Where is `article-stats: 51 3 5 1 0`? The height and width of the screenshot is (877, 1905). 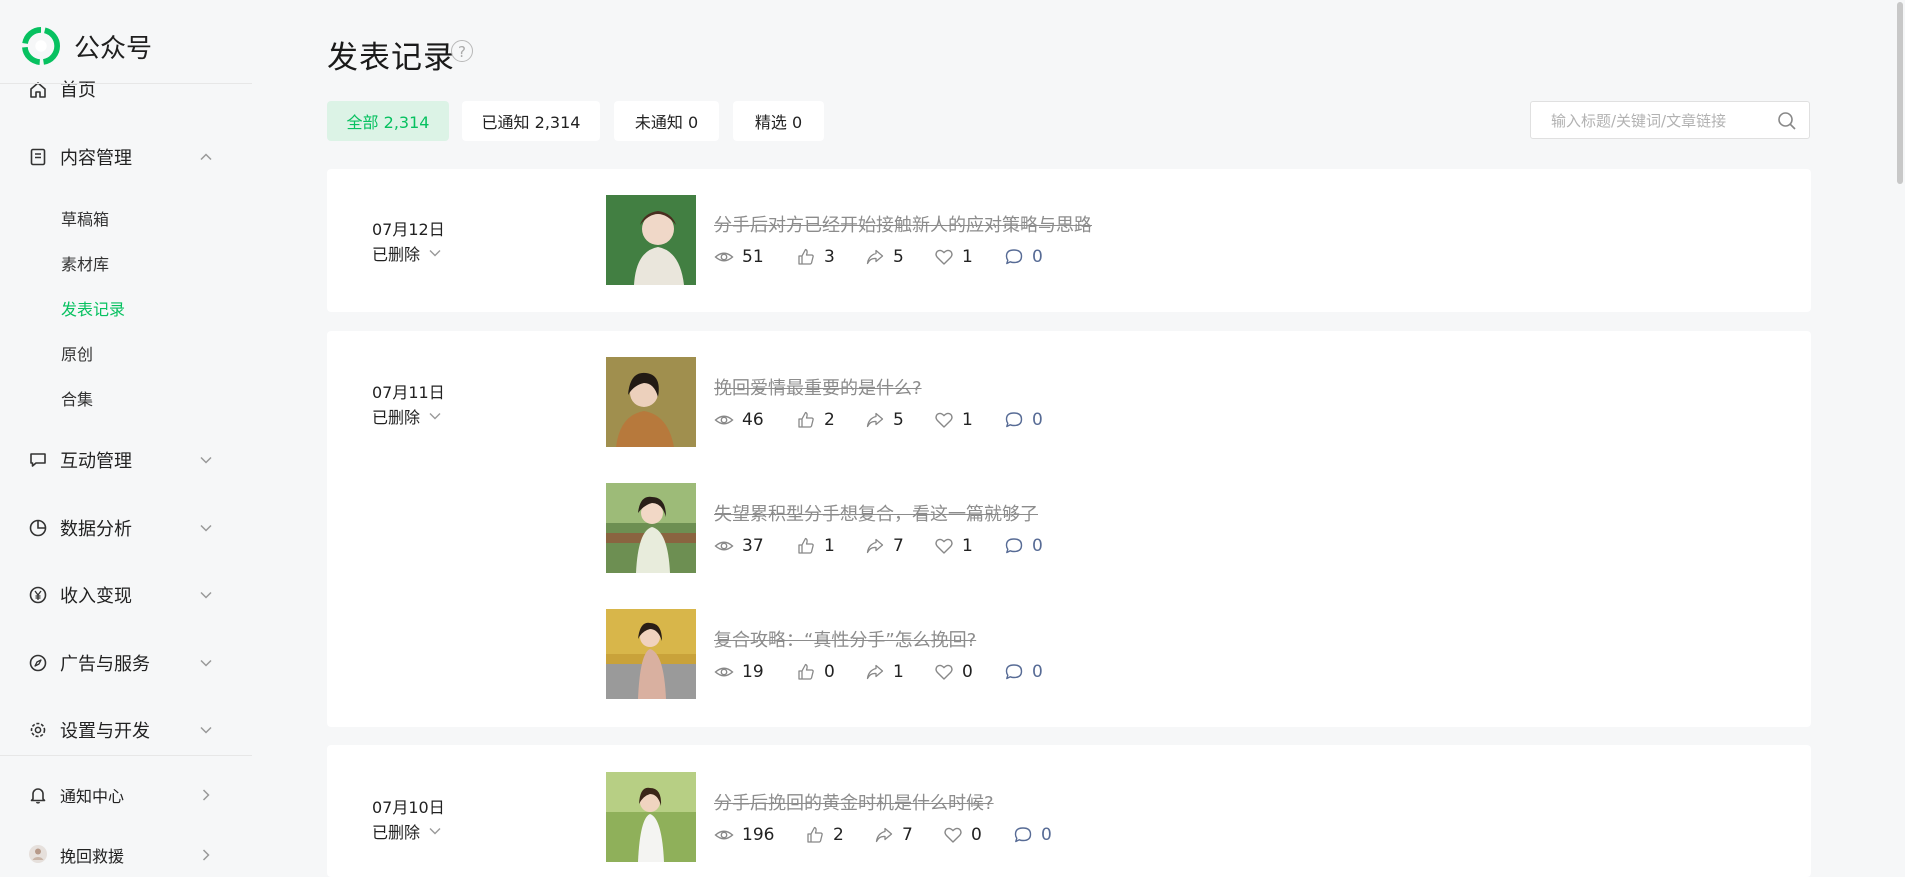
article-stats: 51 3 5 1 0 is located at coordinates (878, 257).